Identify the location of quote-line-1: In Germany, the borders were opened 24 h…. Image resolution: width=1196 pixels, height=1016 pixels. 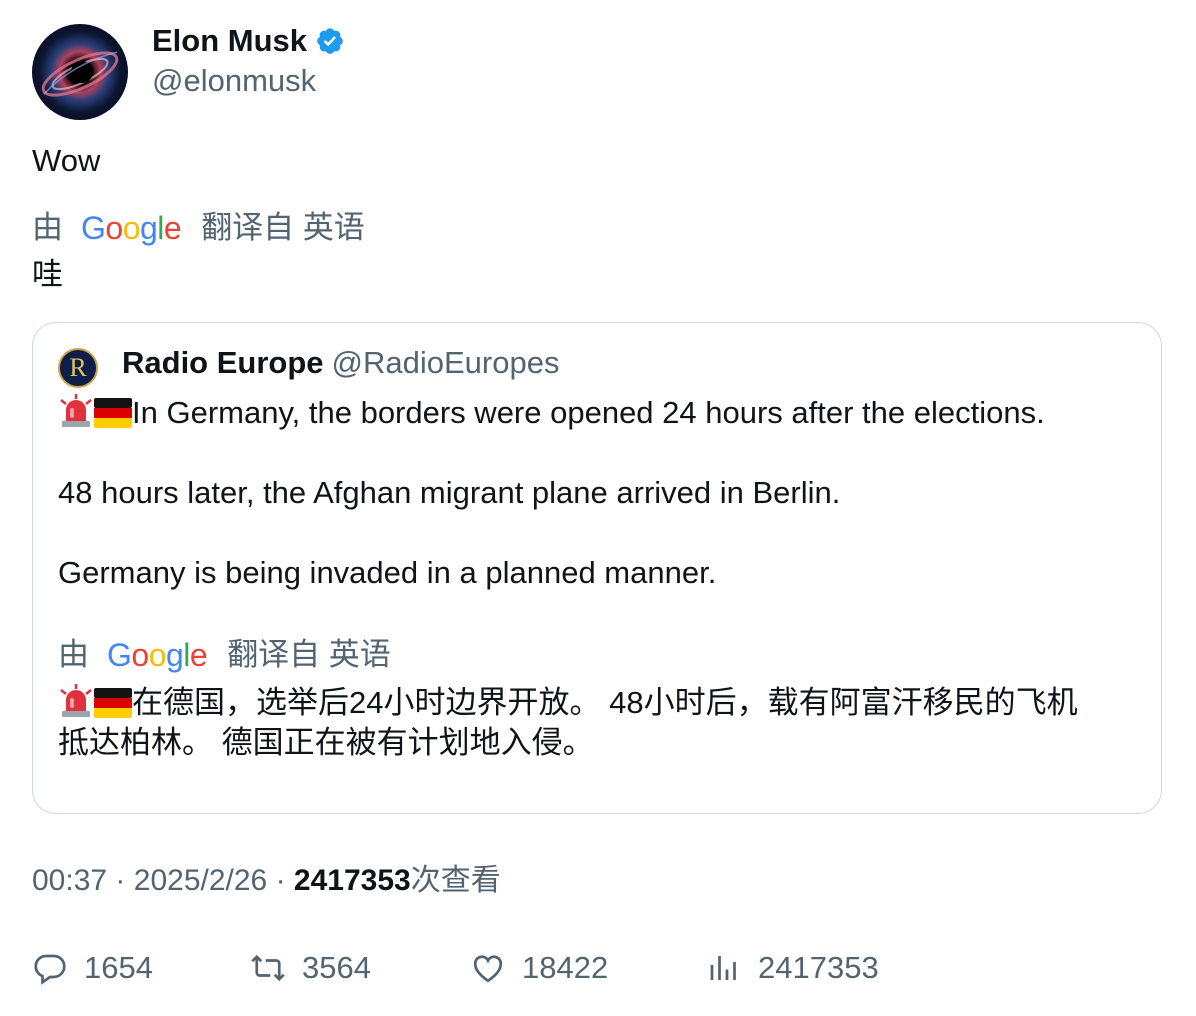
(593, 413).